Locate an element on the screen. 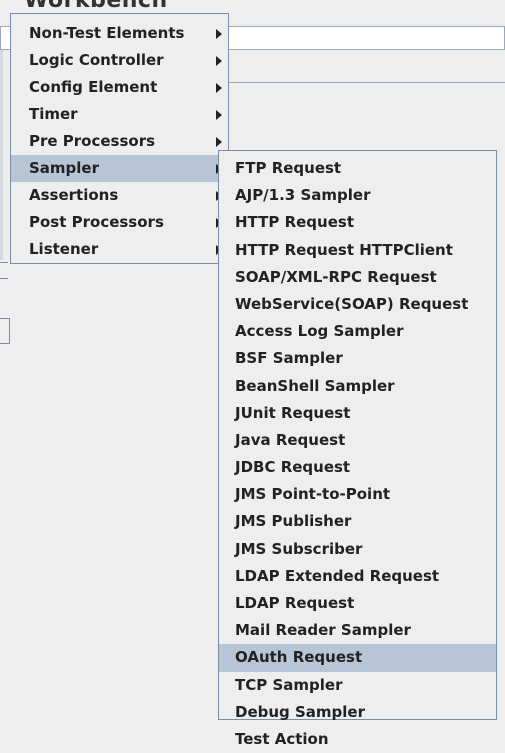 This screenshot has width=505, height=753. submenu-item-label: Debug Sampler is located at coordinates (300, 711).